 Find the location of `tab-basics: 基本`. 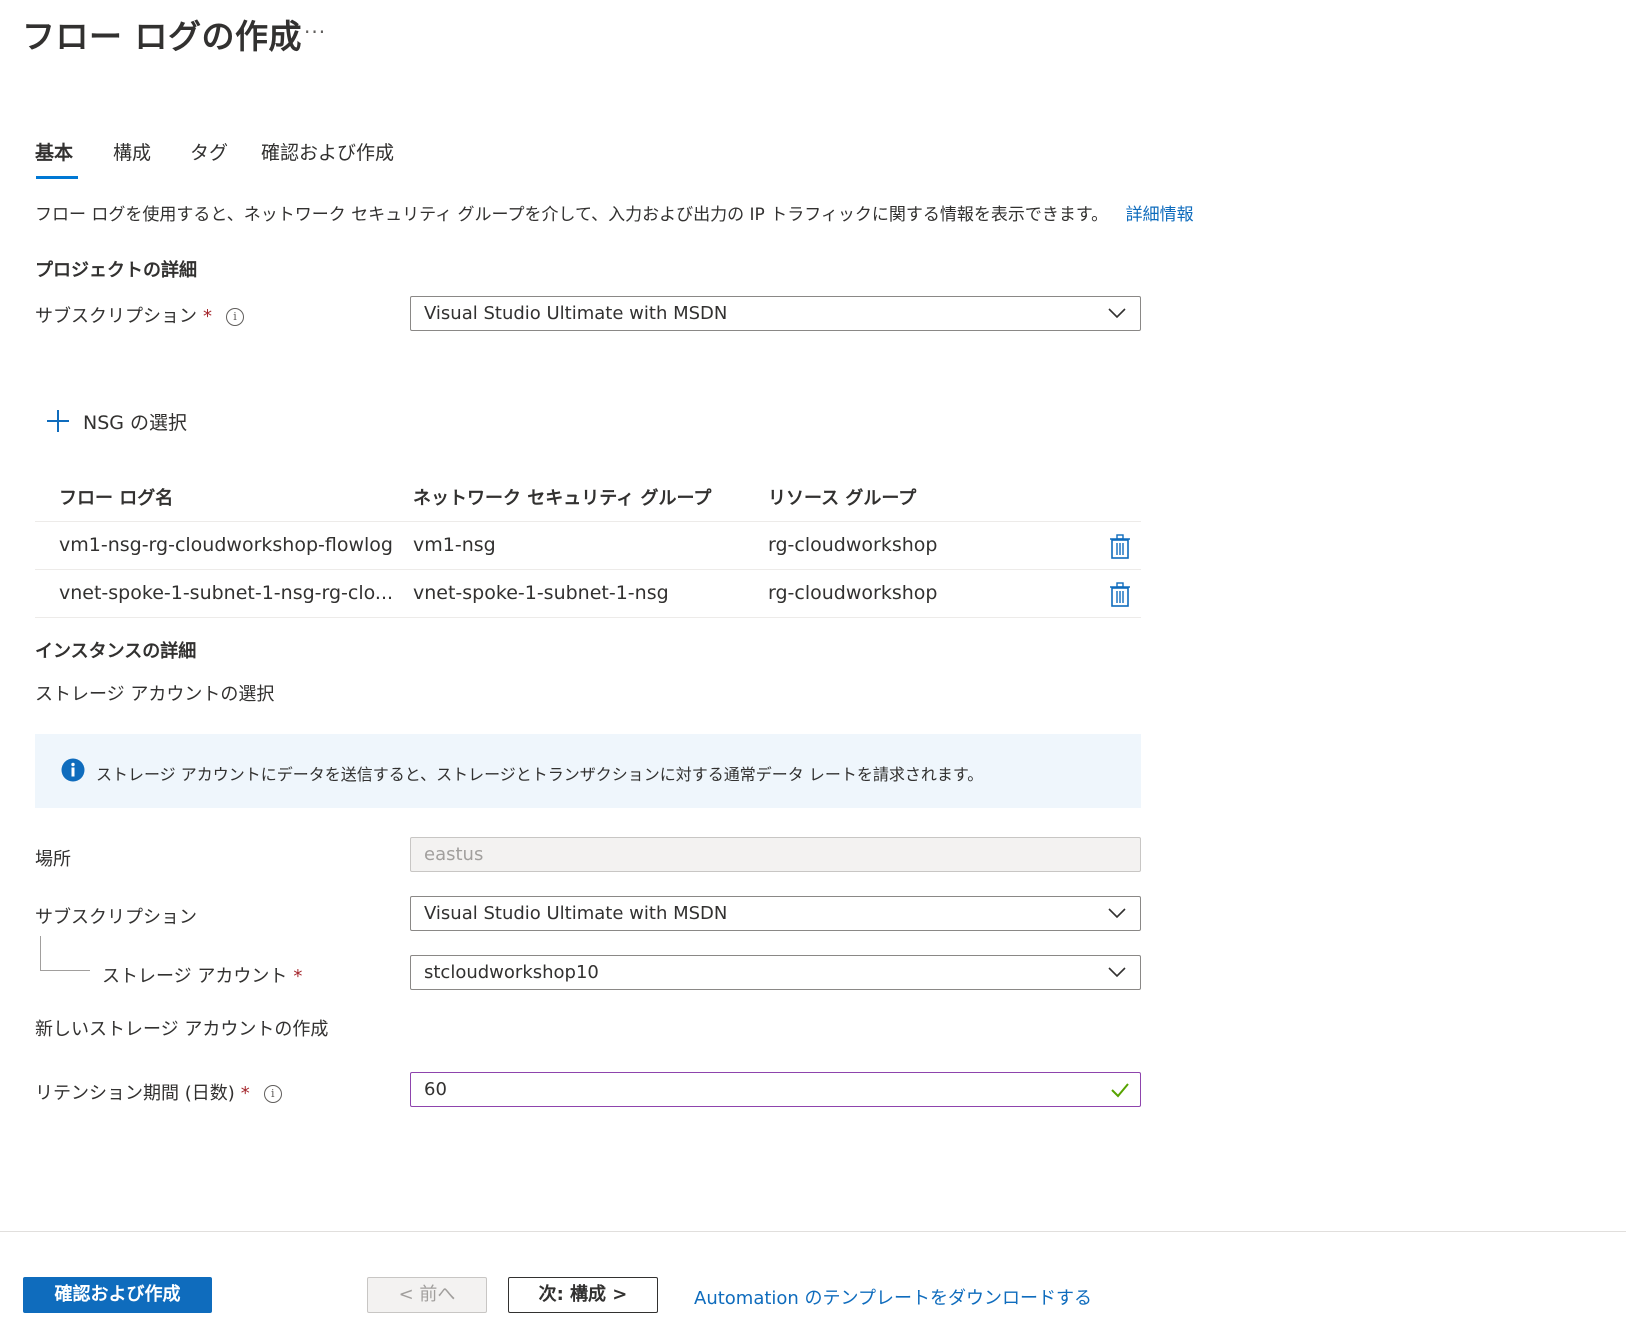

tab-basics: 基本 is located at coordinates (54, 151).